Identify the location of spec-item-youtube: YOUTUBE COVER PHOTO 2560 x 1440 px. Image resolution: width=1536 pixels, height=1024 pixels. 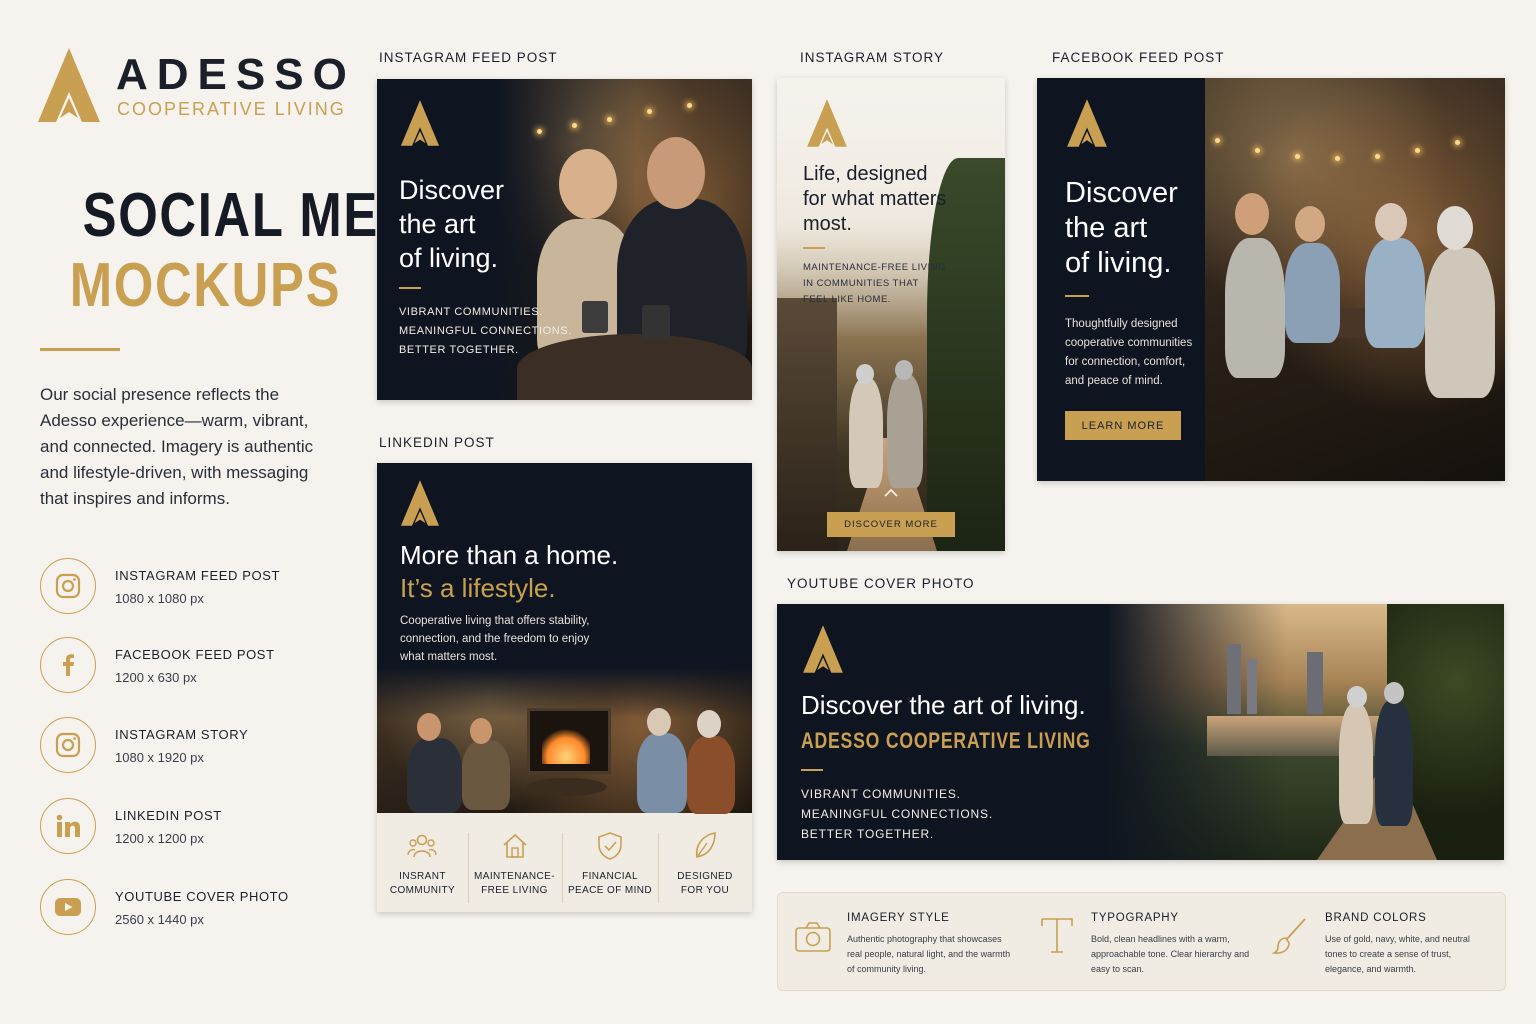
(190, 909).